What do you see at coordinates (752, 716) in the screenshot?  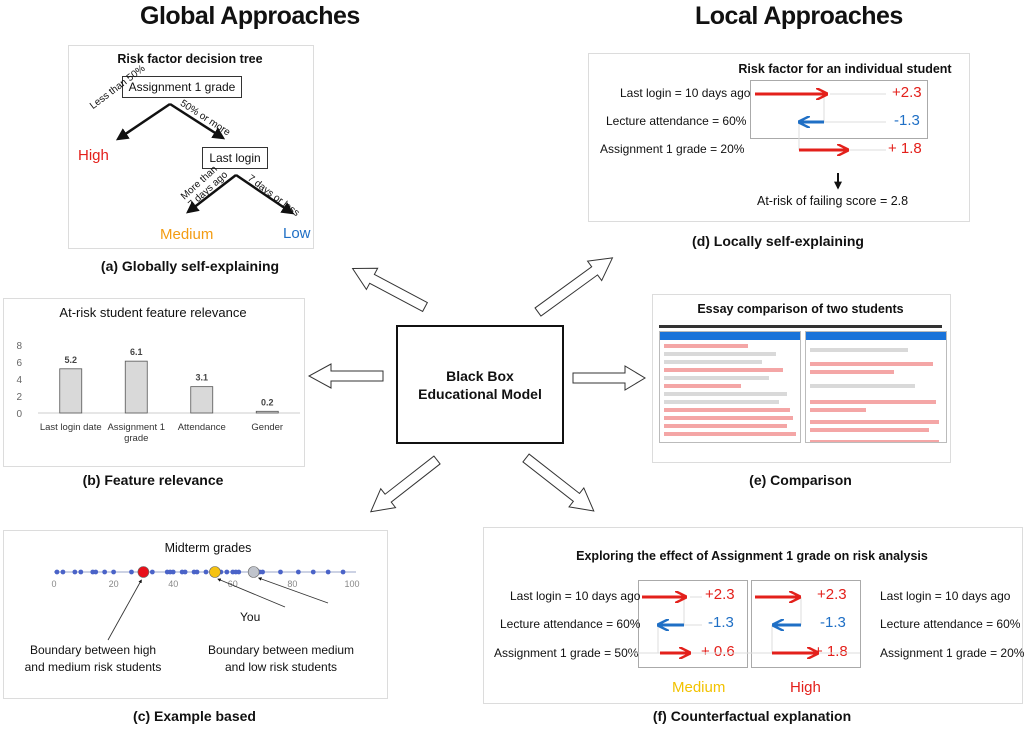 I see `panel-f-caption: (f) Counterfactual explanation` at bounding box center [752, 716].